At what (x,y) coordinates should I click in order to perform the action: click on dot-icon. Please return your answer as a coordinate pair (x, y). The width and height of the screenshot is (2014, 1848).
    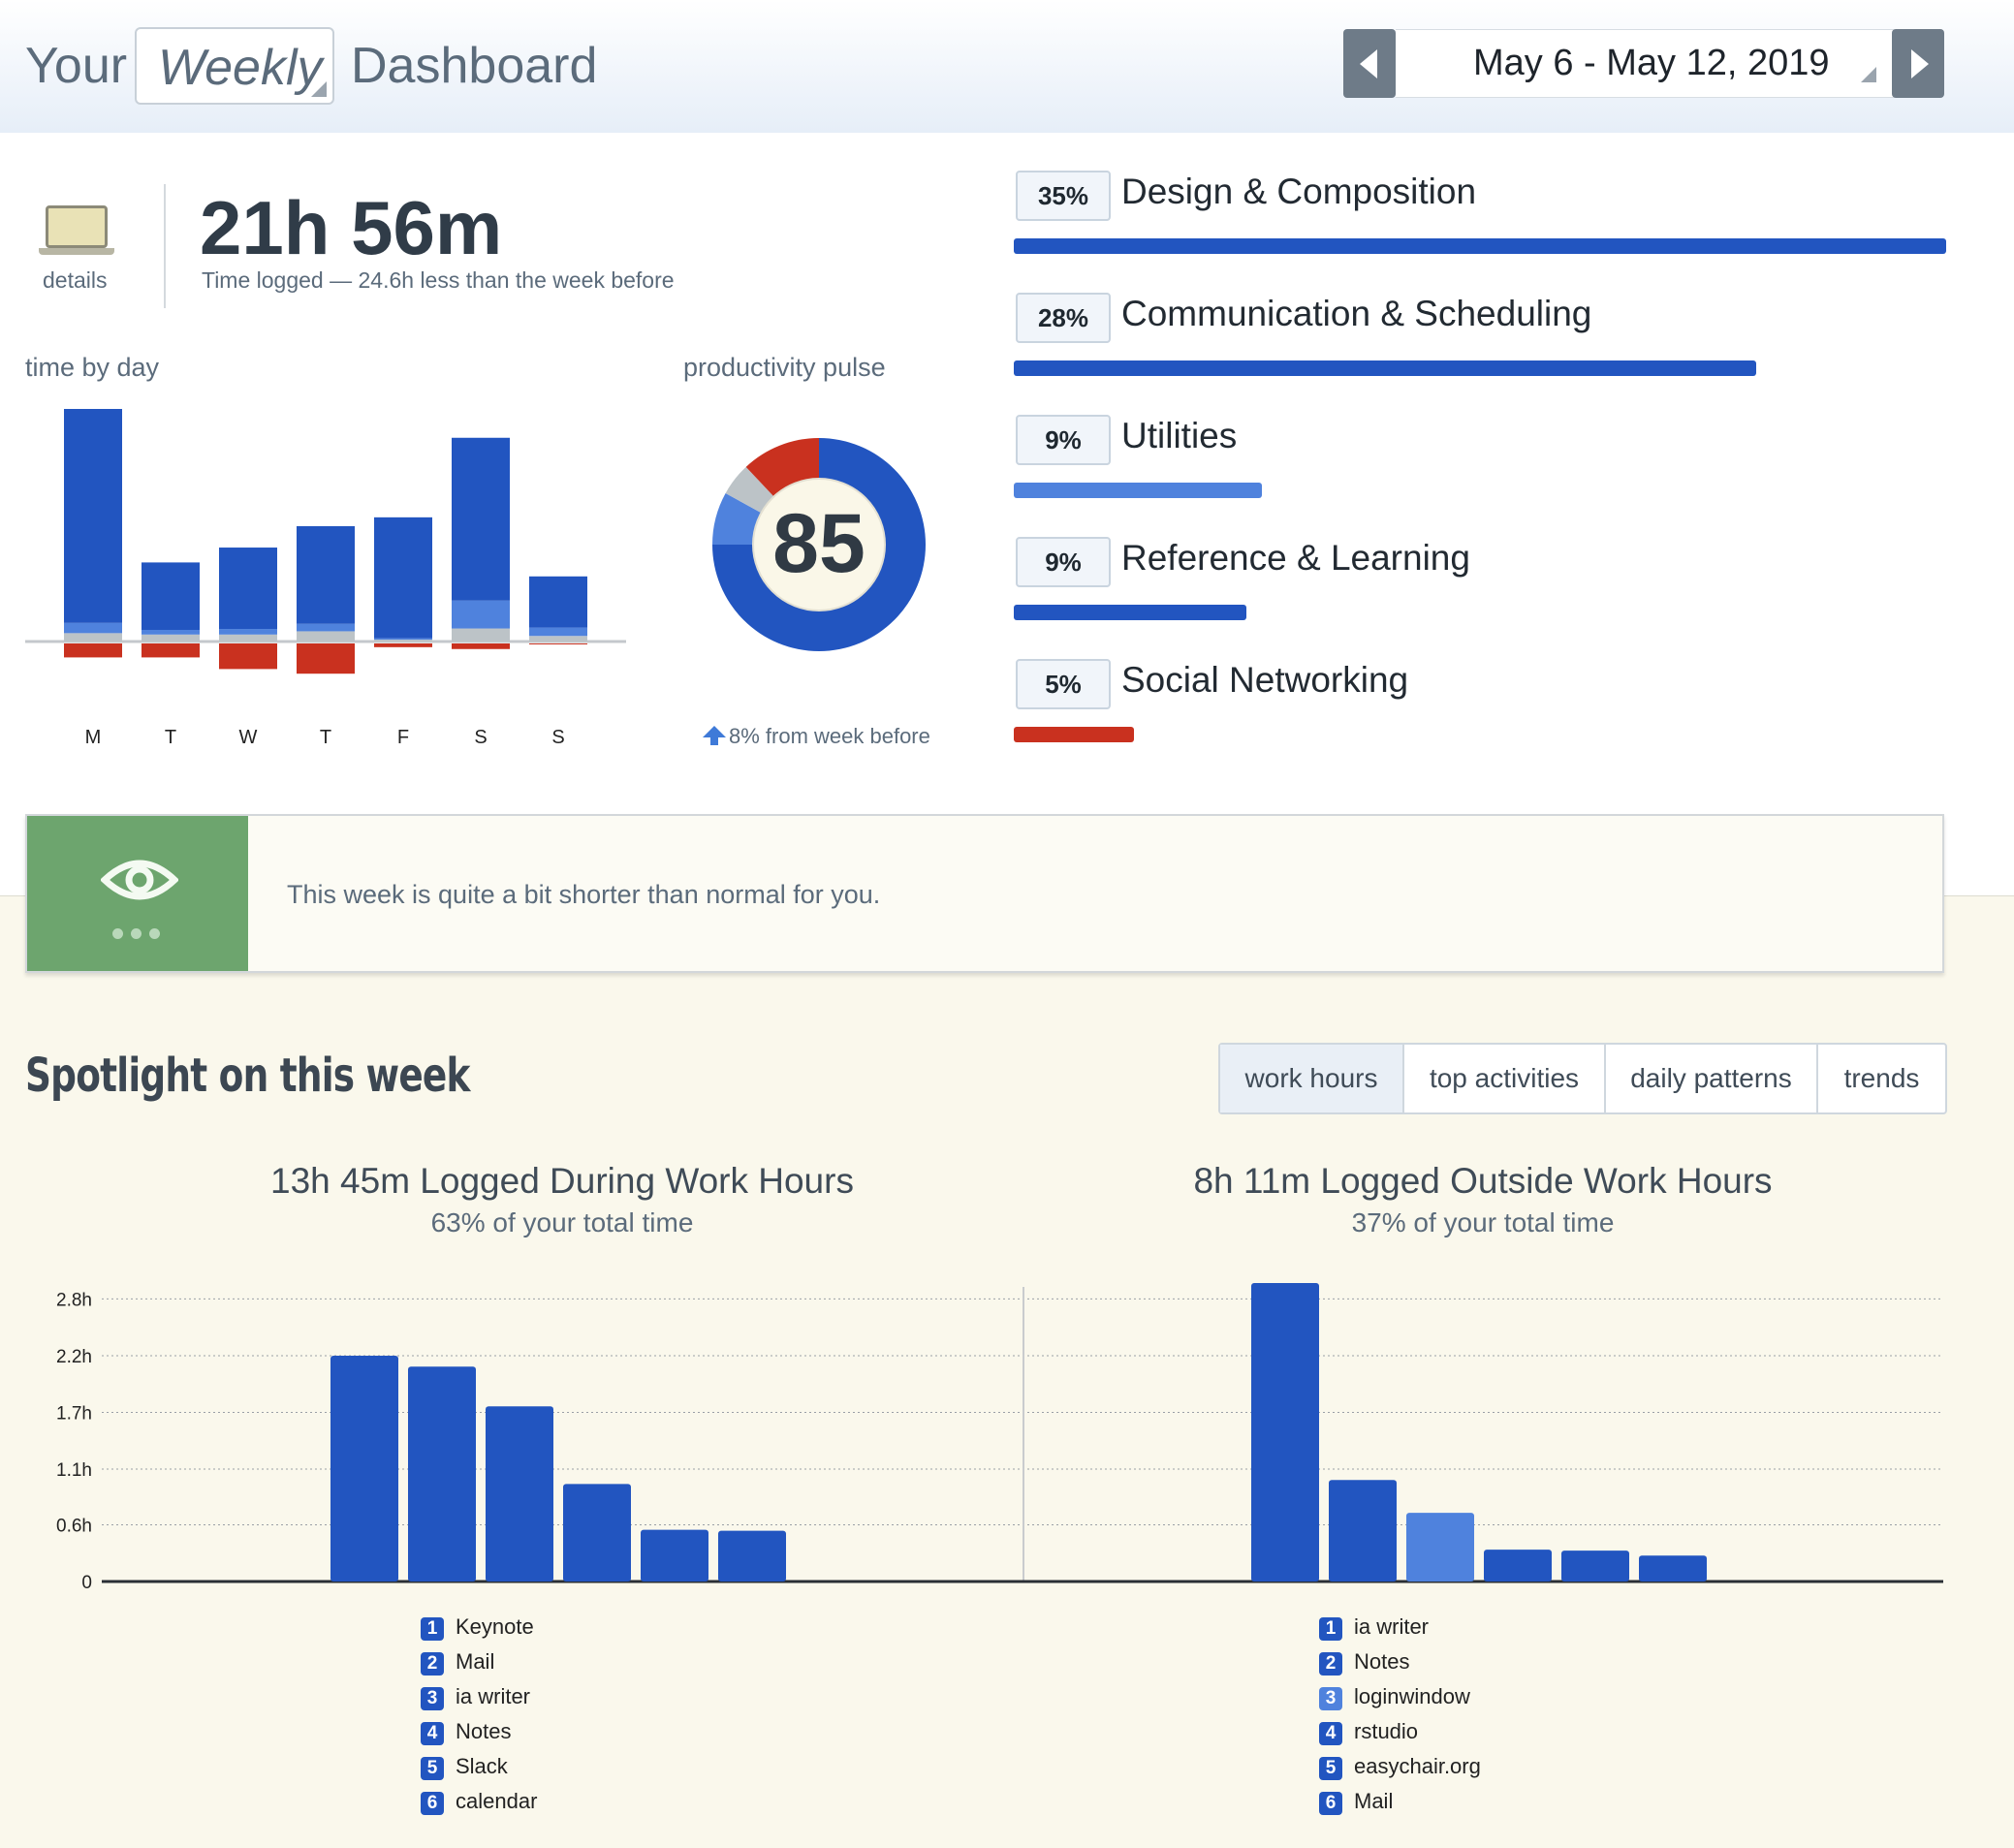
    Looking at the image, I should click on (136, 933).